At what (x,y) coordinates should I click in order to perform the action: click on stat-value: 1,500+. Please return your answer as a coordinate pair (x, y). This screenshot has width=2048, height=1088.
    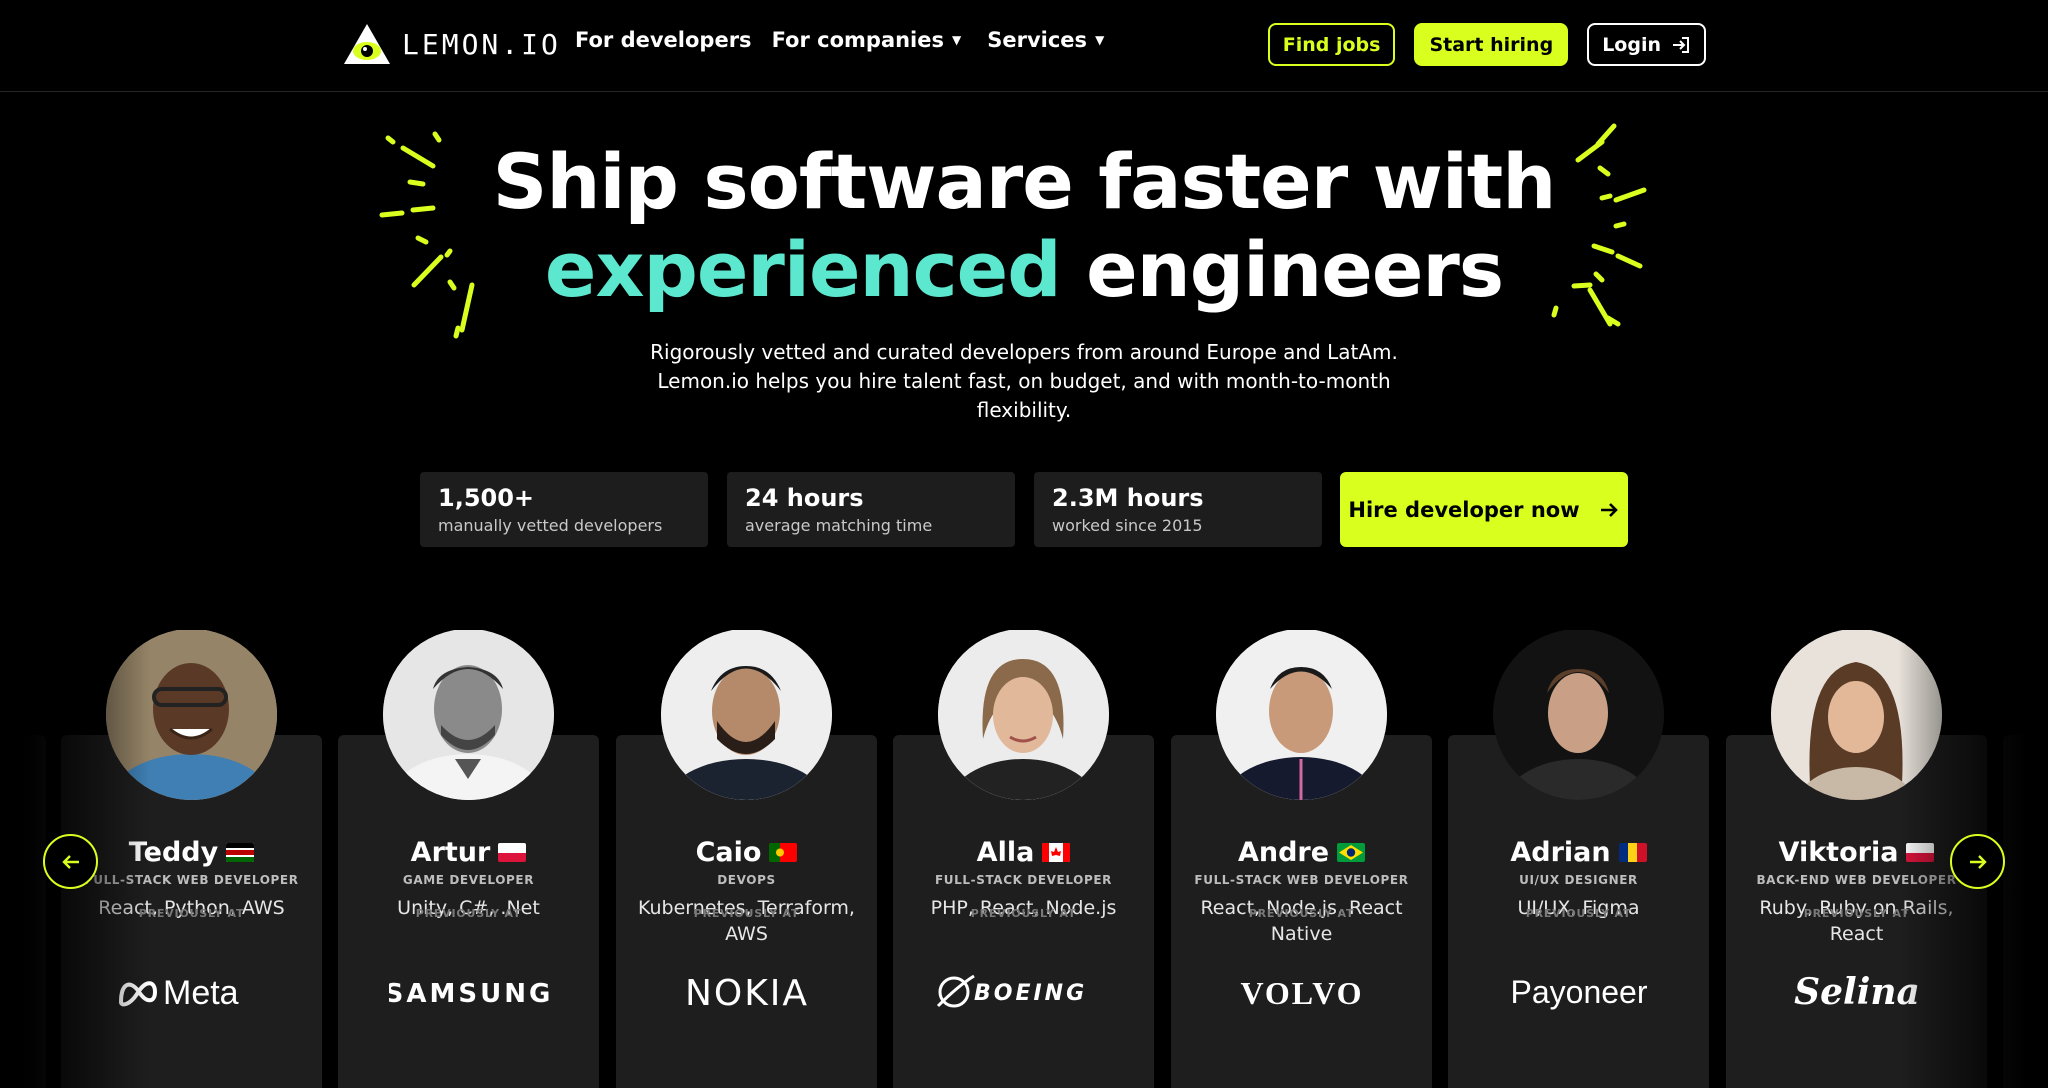
    Looking at the image, I should click on (486, 498).